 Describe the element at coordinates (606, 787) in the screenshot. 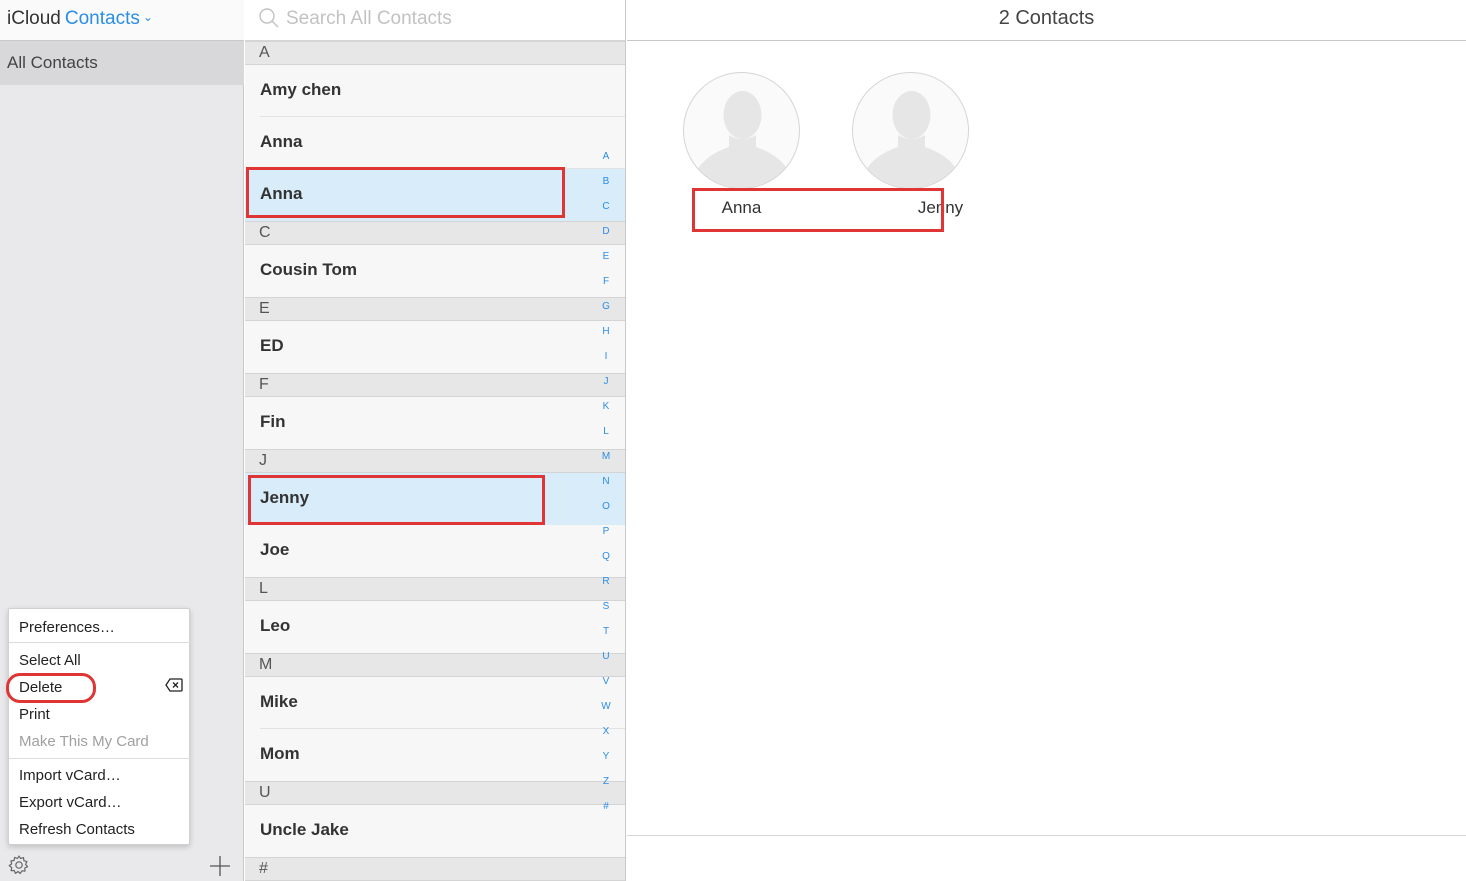

I see `alphabet-index-letter: Z` at that location.